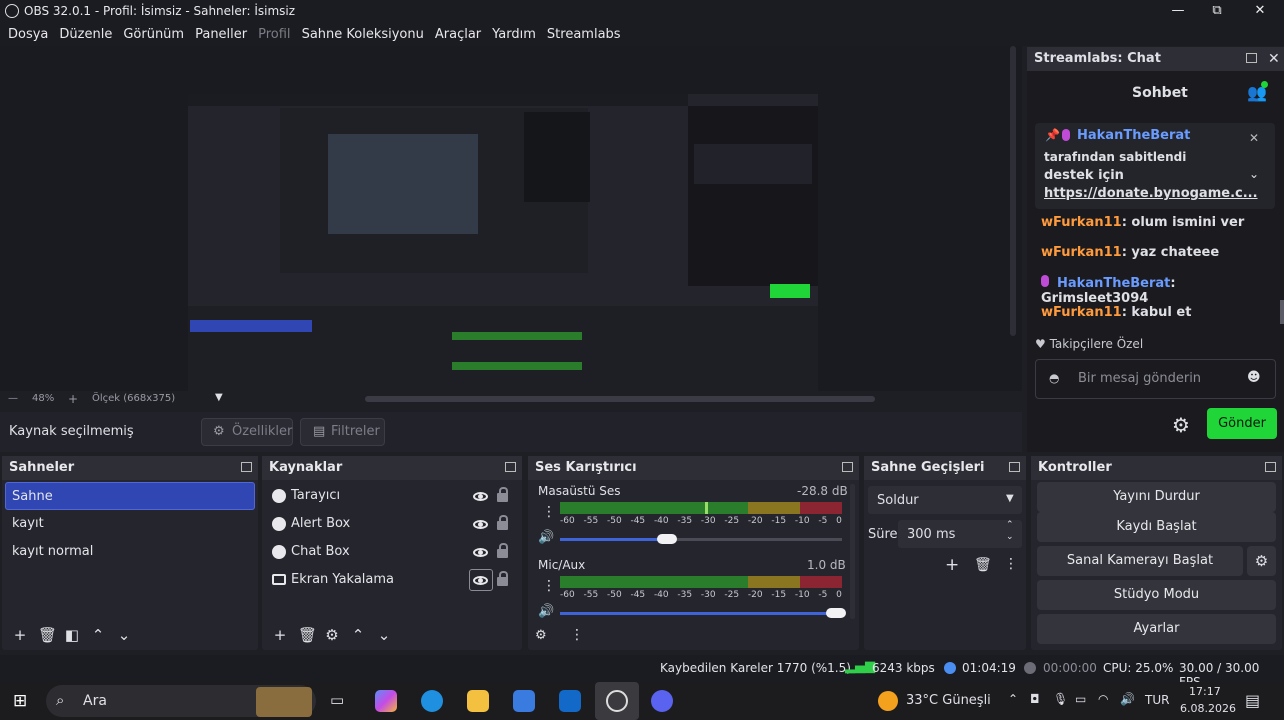 The width and height of the screenshot is (1284, 720). I want to click on spin-up-icon: ⌃, so click(1010, 525).